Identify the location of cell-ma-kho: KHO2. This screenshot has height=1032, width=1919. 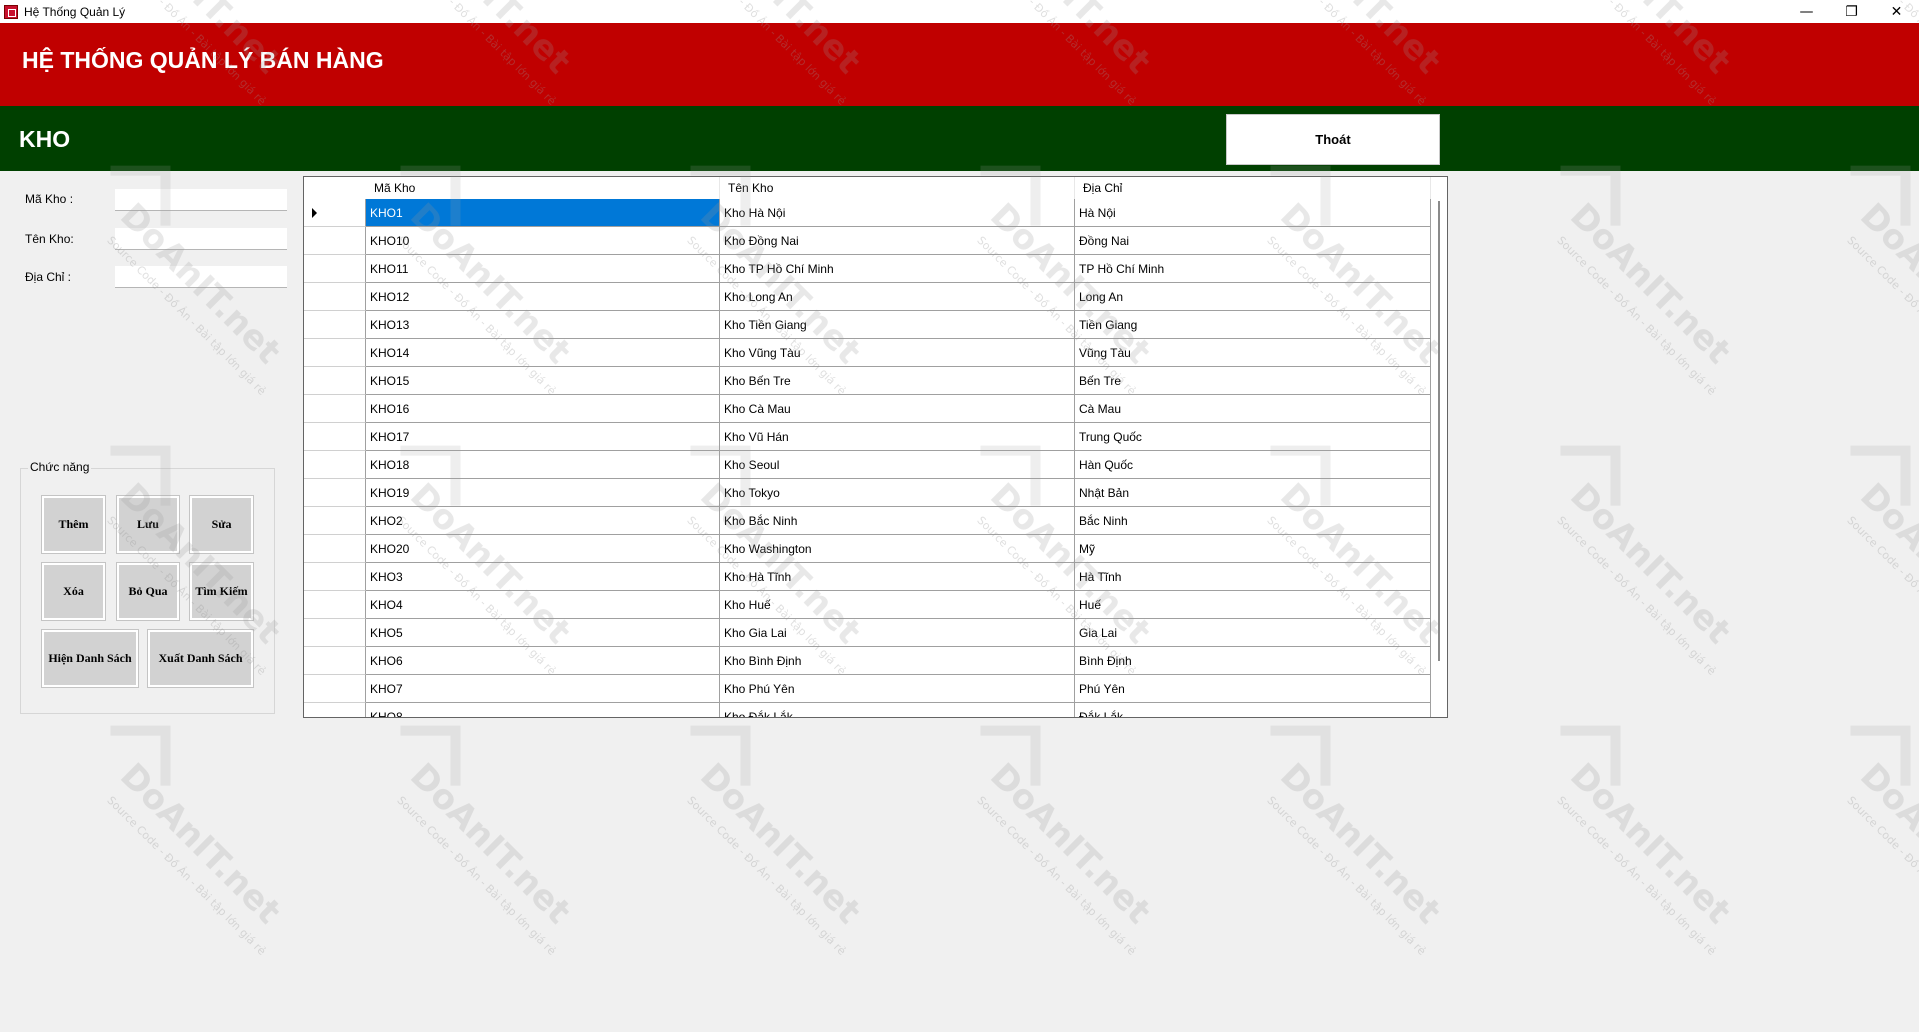
(543, 521).